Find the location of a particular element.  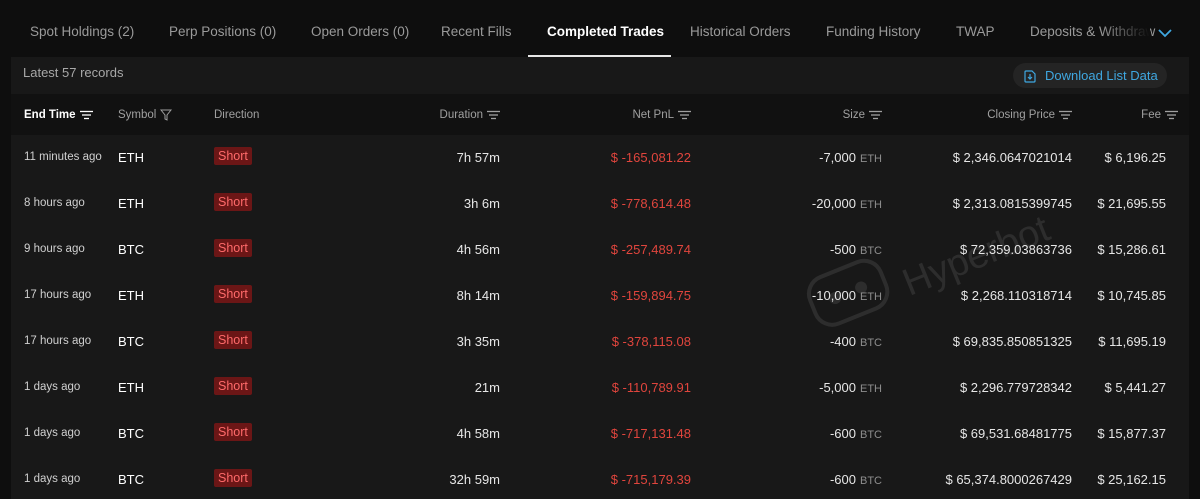

download-list-data-button: Download List Data is located at coordinates (1090, 75).